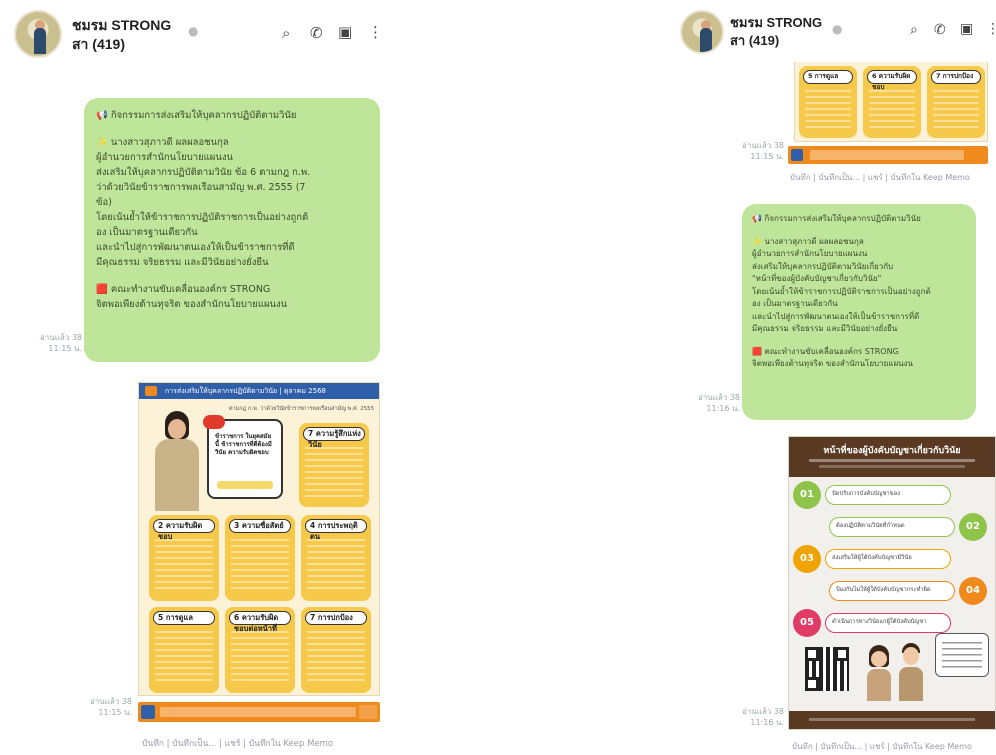 This screenshot has width=996, height=755. Describe the element at coordinates (214, 422) in the screenshot. I see `badge-icon` at that location.